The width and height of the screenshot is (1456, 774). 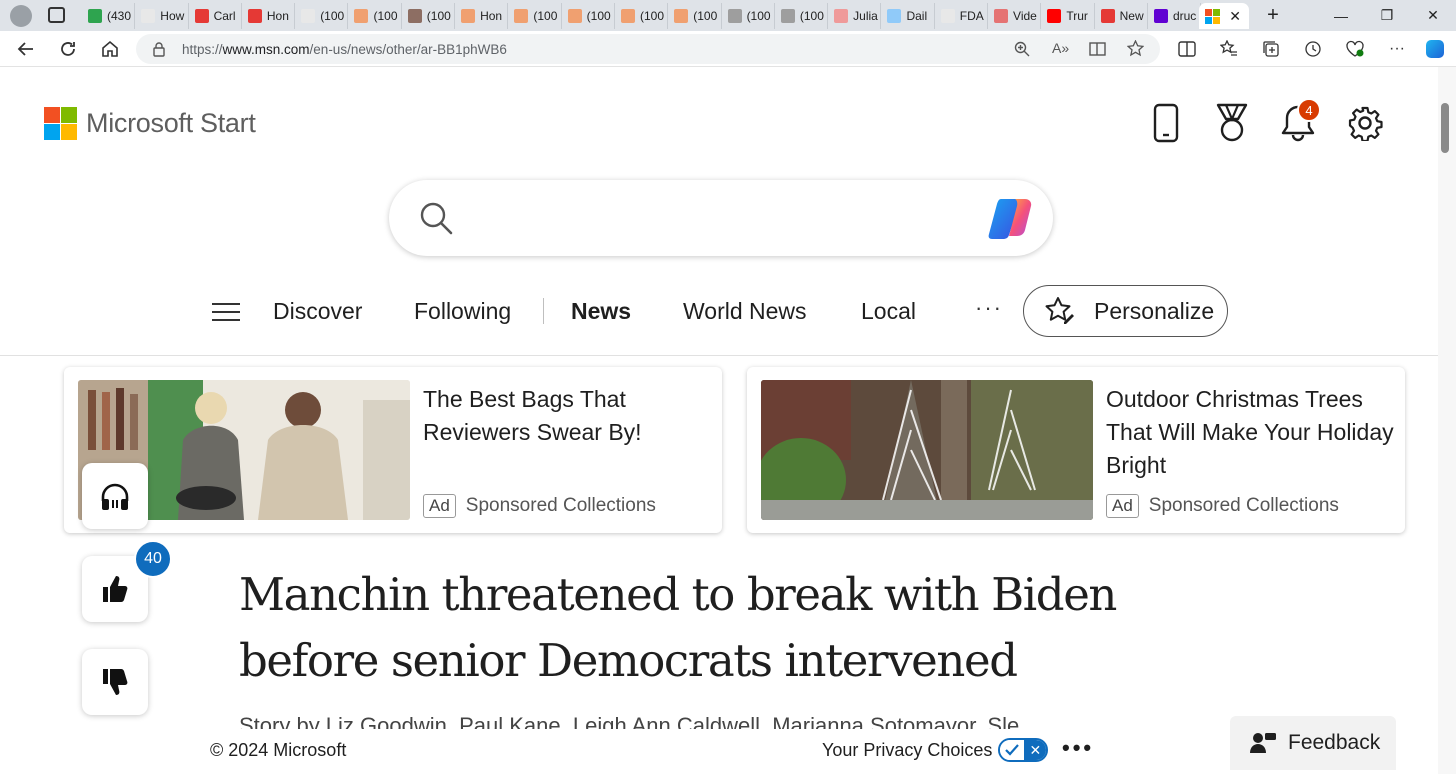 I want to click on search-box, so click(x=721, y=218).